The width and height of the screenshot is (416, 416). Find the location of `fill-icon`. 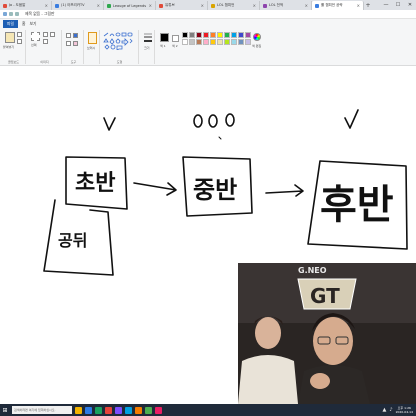

fill-icon is located at coordinates (75, 35).